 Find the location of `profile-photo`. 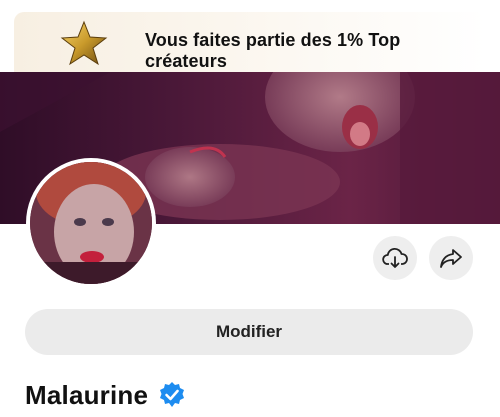

profile-photo is located at coordinates (91, 223).